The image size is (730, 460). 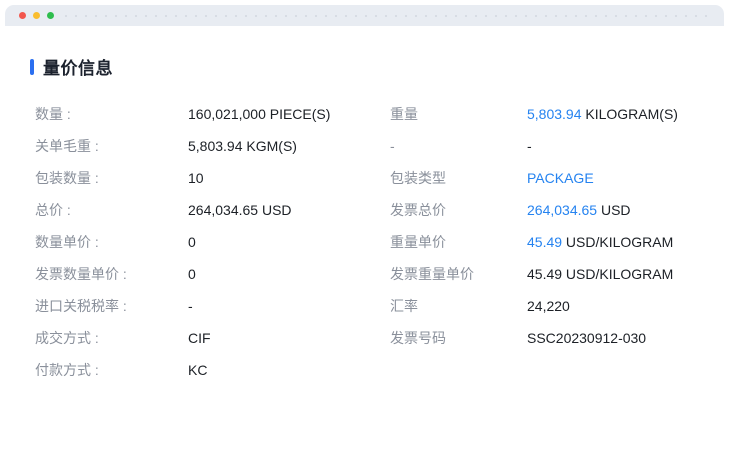 What do you see at coordinates (562, 210) in the screenshot?
I see `highlighted-value-link: 264,034.65` at bounding box center [562, 210].